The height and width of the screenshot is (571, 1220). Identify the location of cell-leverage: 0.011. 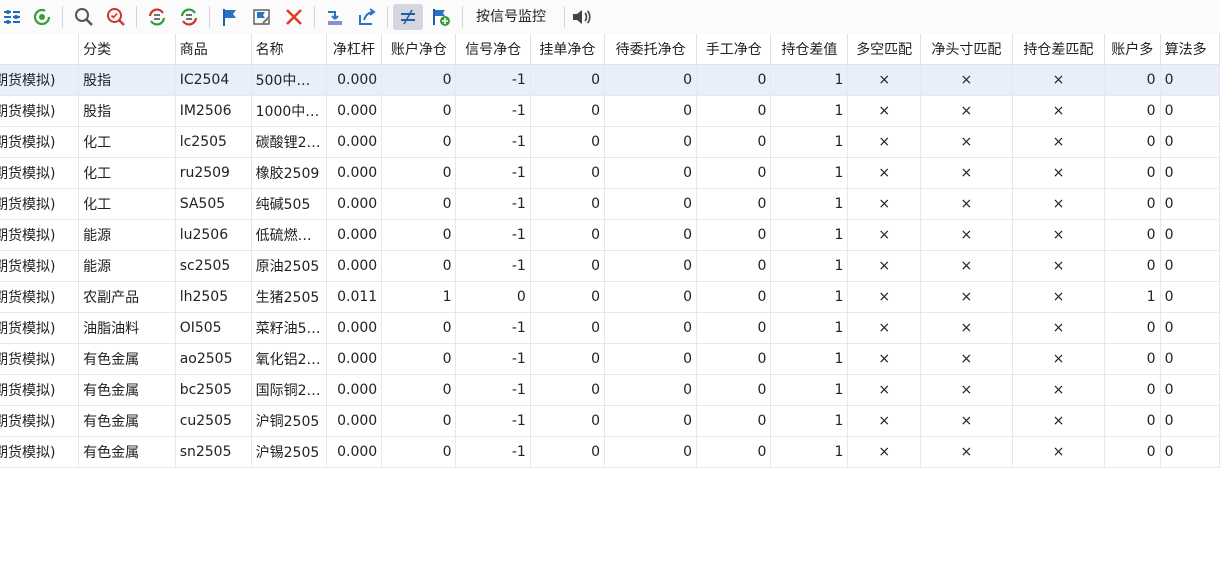
(354, 297).